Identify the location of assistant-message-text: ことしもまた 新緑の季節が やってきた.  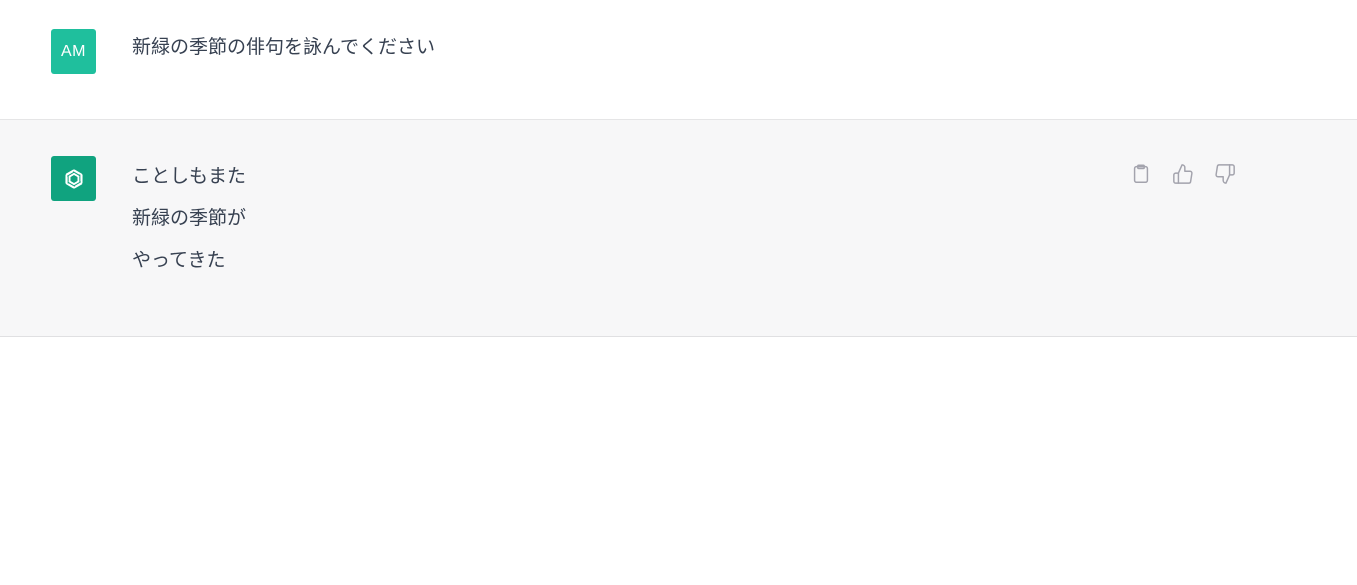
(189, 225).